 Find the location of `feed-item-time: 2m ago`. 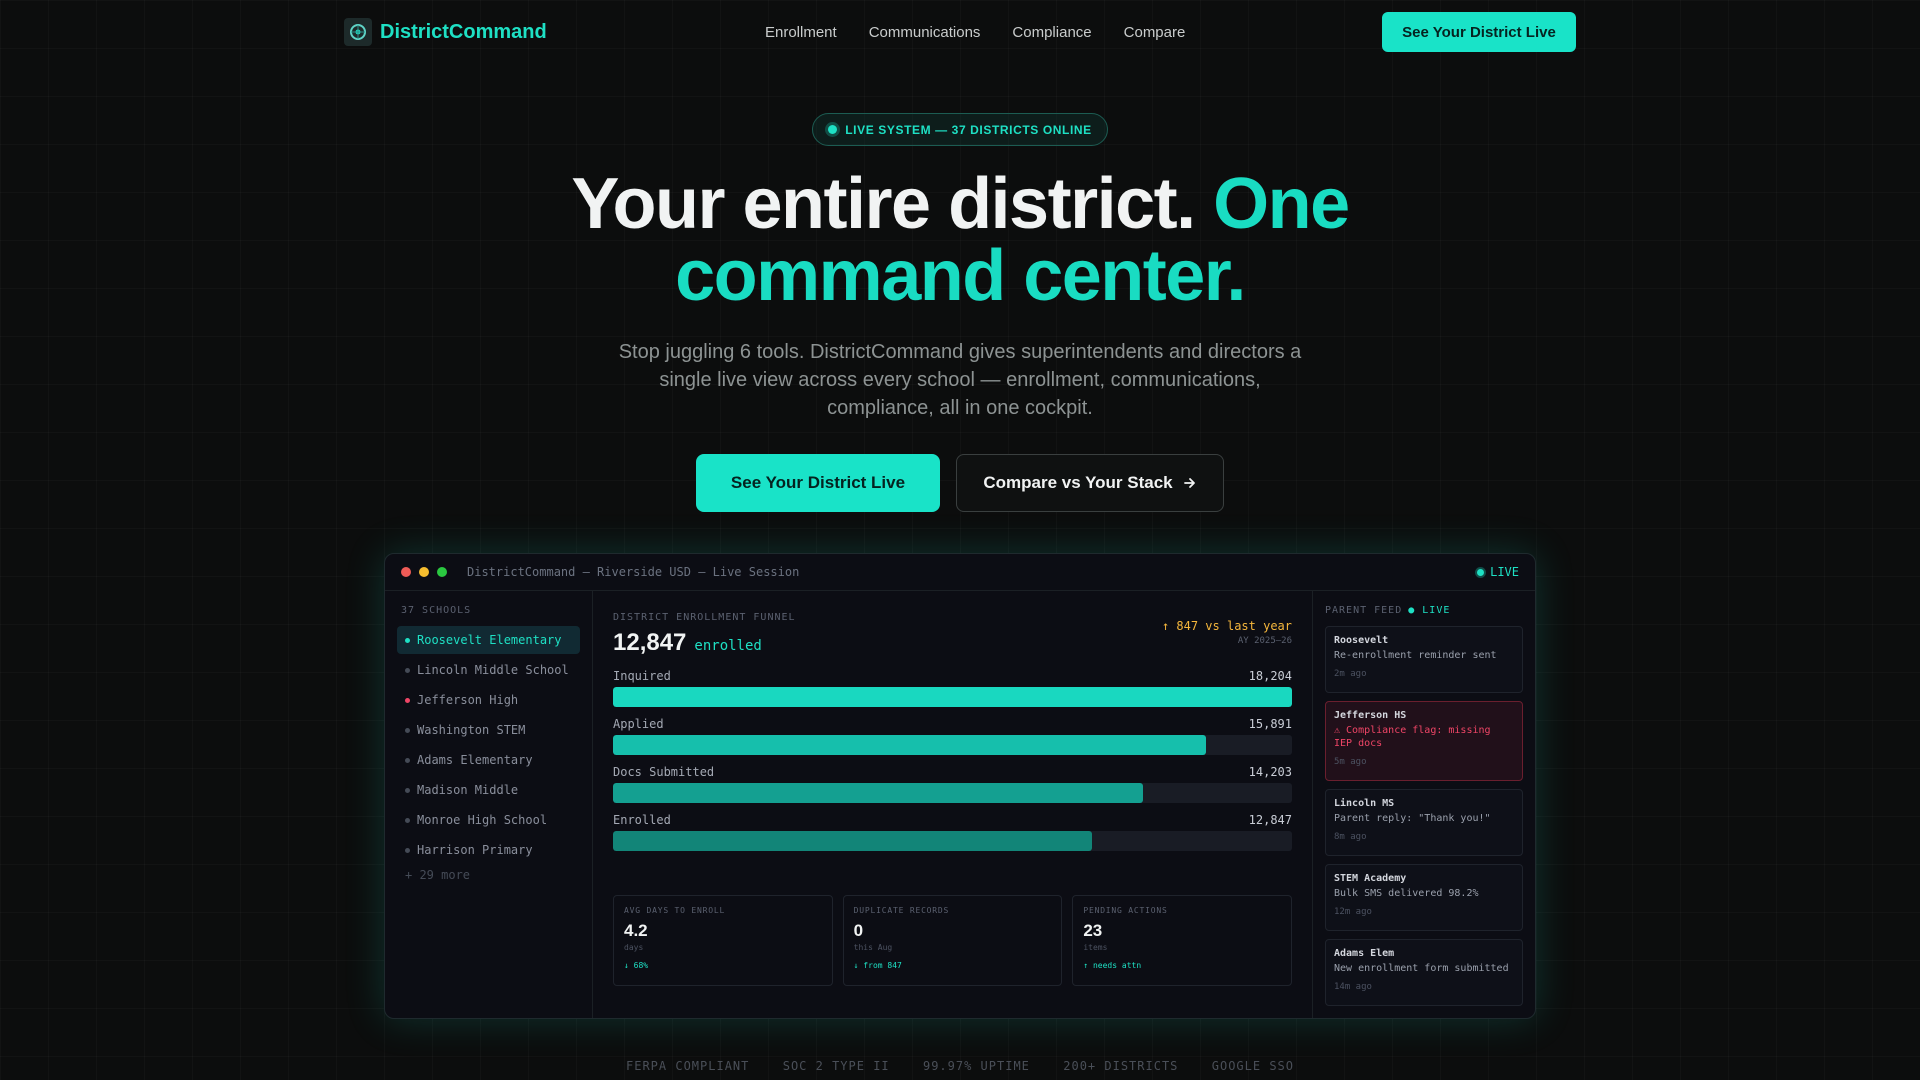

feed-item-time: 2m ago is located at coordinates (1350, 674).